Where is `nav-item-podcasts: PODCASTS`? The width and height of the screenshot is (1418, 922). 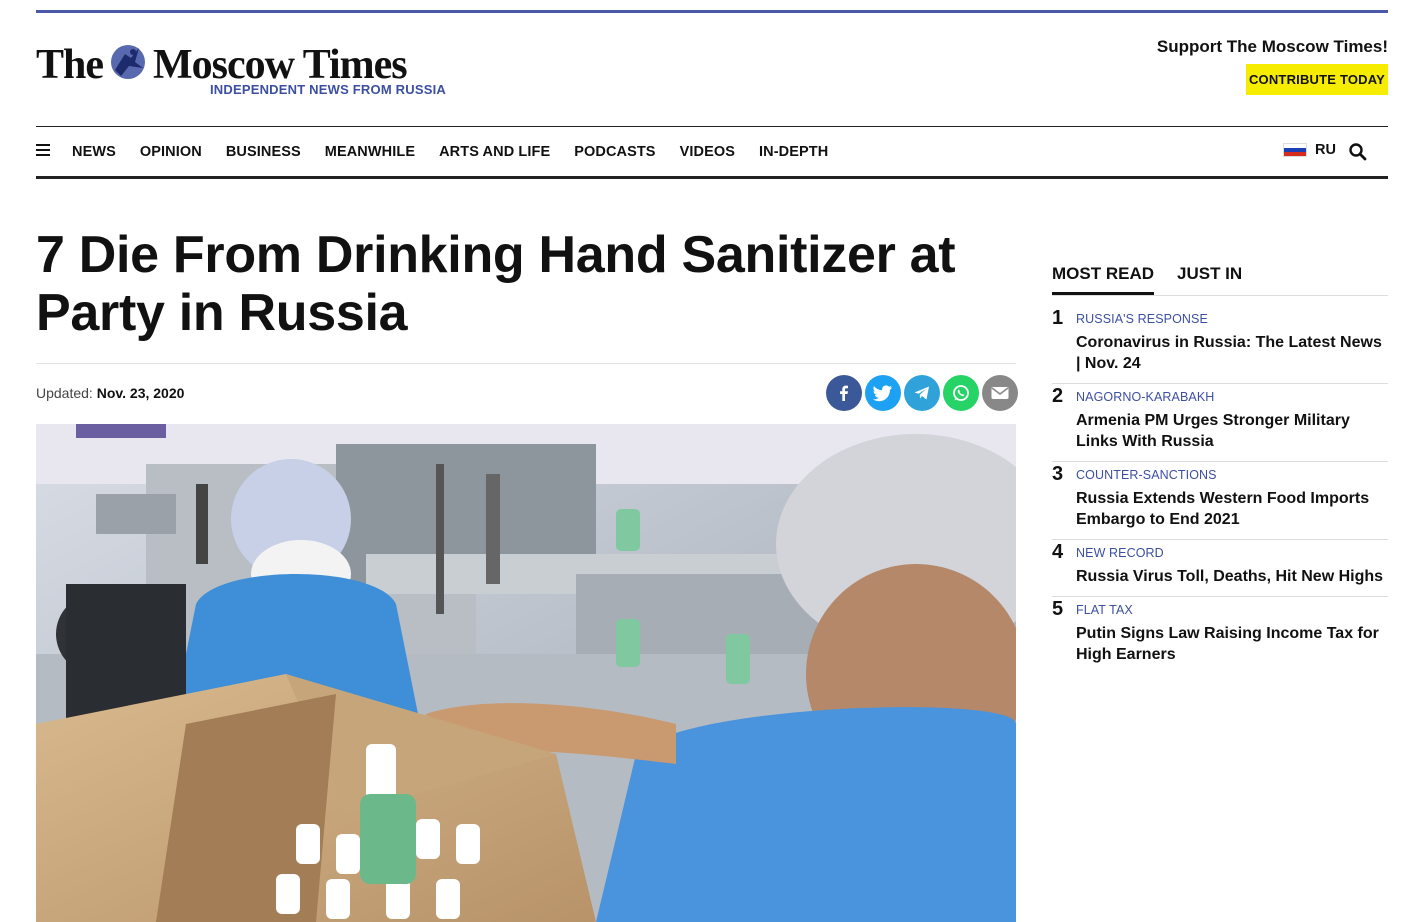 nav-item-podcasts: PODCASTS is located at coordinates (614, 152).